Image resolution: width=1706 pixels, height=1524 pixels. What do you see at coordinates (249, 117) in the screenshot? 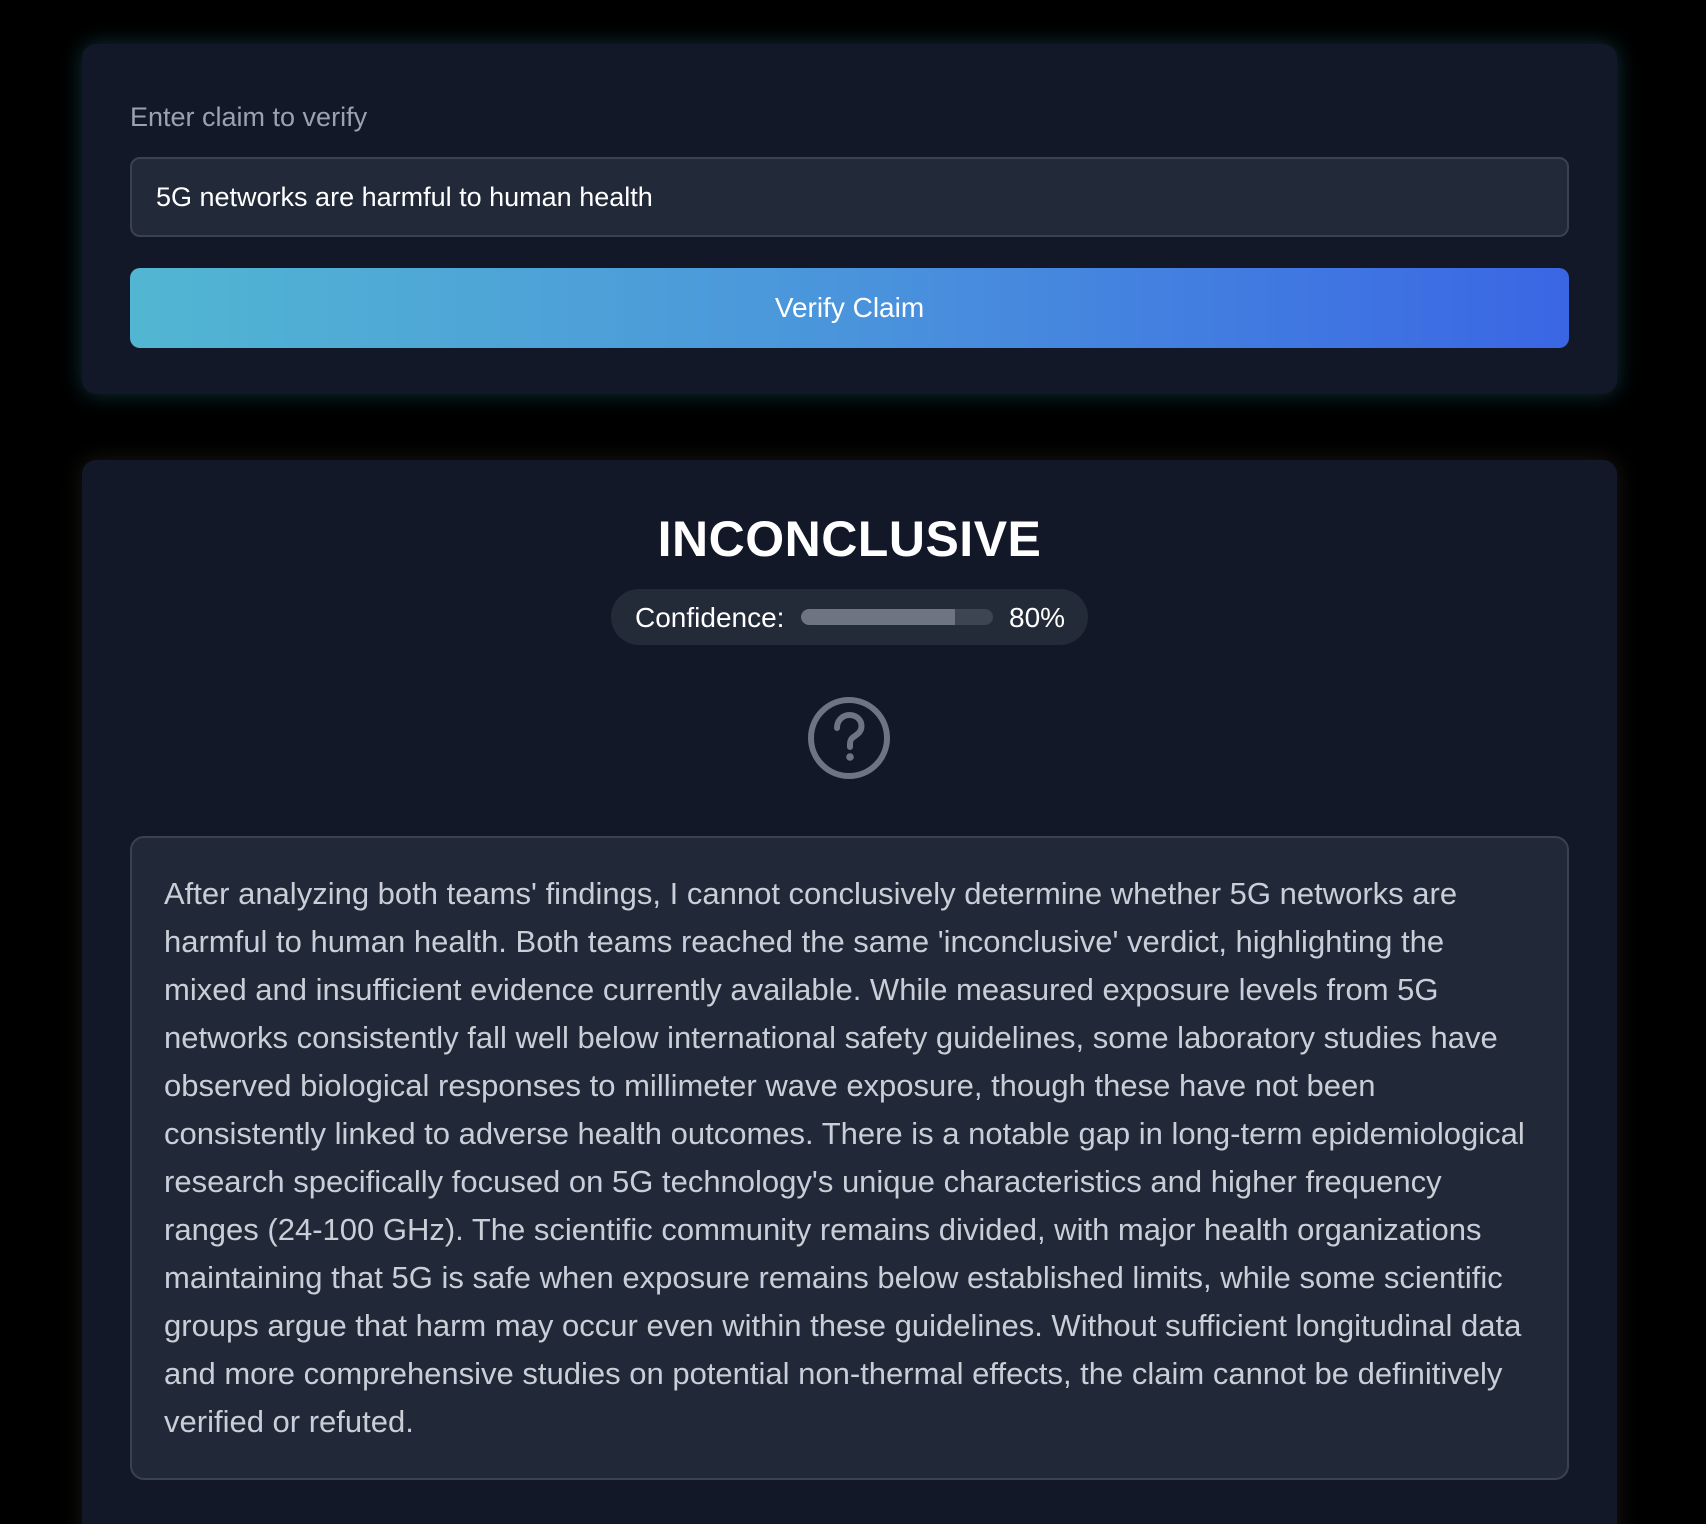
I see `claim-field-label: Enter claim to verify` at bounding box center [249, 117].